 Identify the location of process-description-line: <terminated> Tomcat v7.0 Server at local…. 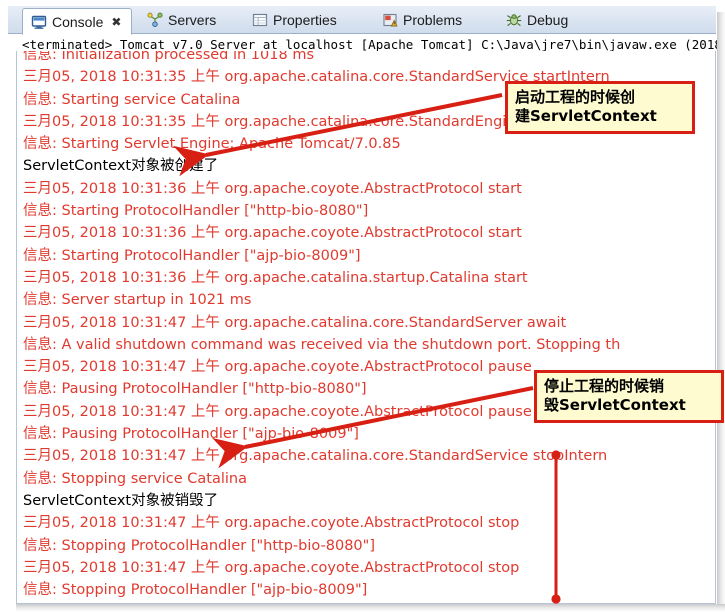
(372, 44).